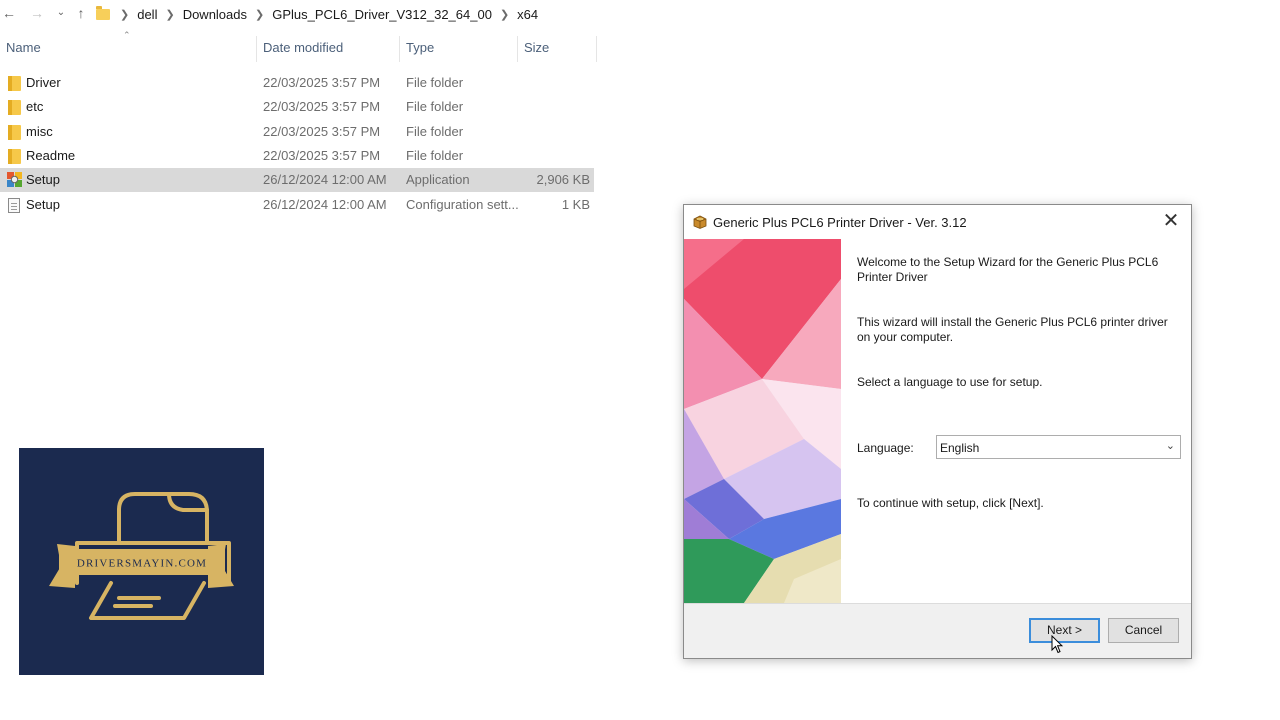 This screenshot has height=720, width=1280. I want to click on file-size: 2,906 KB, so click(563, 179).